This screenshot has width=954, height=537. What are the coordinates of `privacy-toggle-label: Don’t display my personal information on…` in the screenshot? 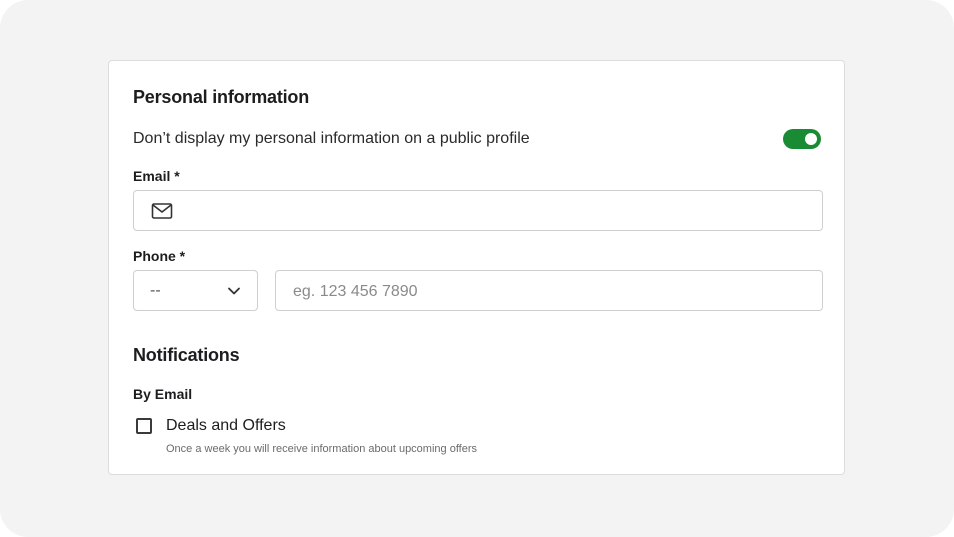 It's located at (331, 138).